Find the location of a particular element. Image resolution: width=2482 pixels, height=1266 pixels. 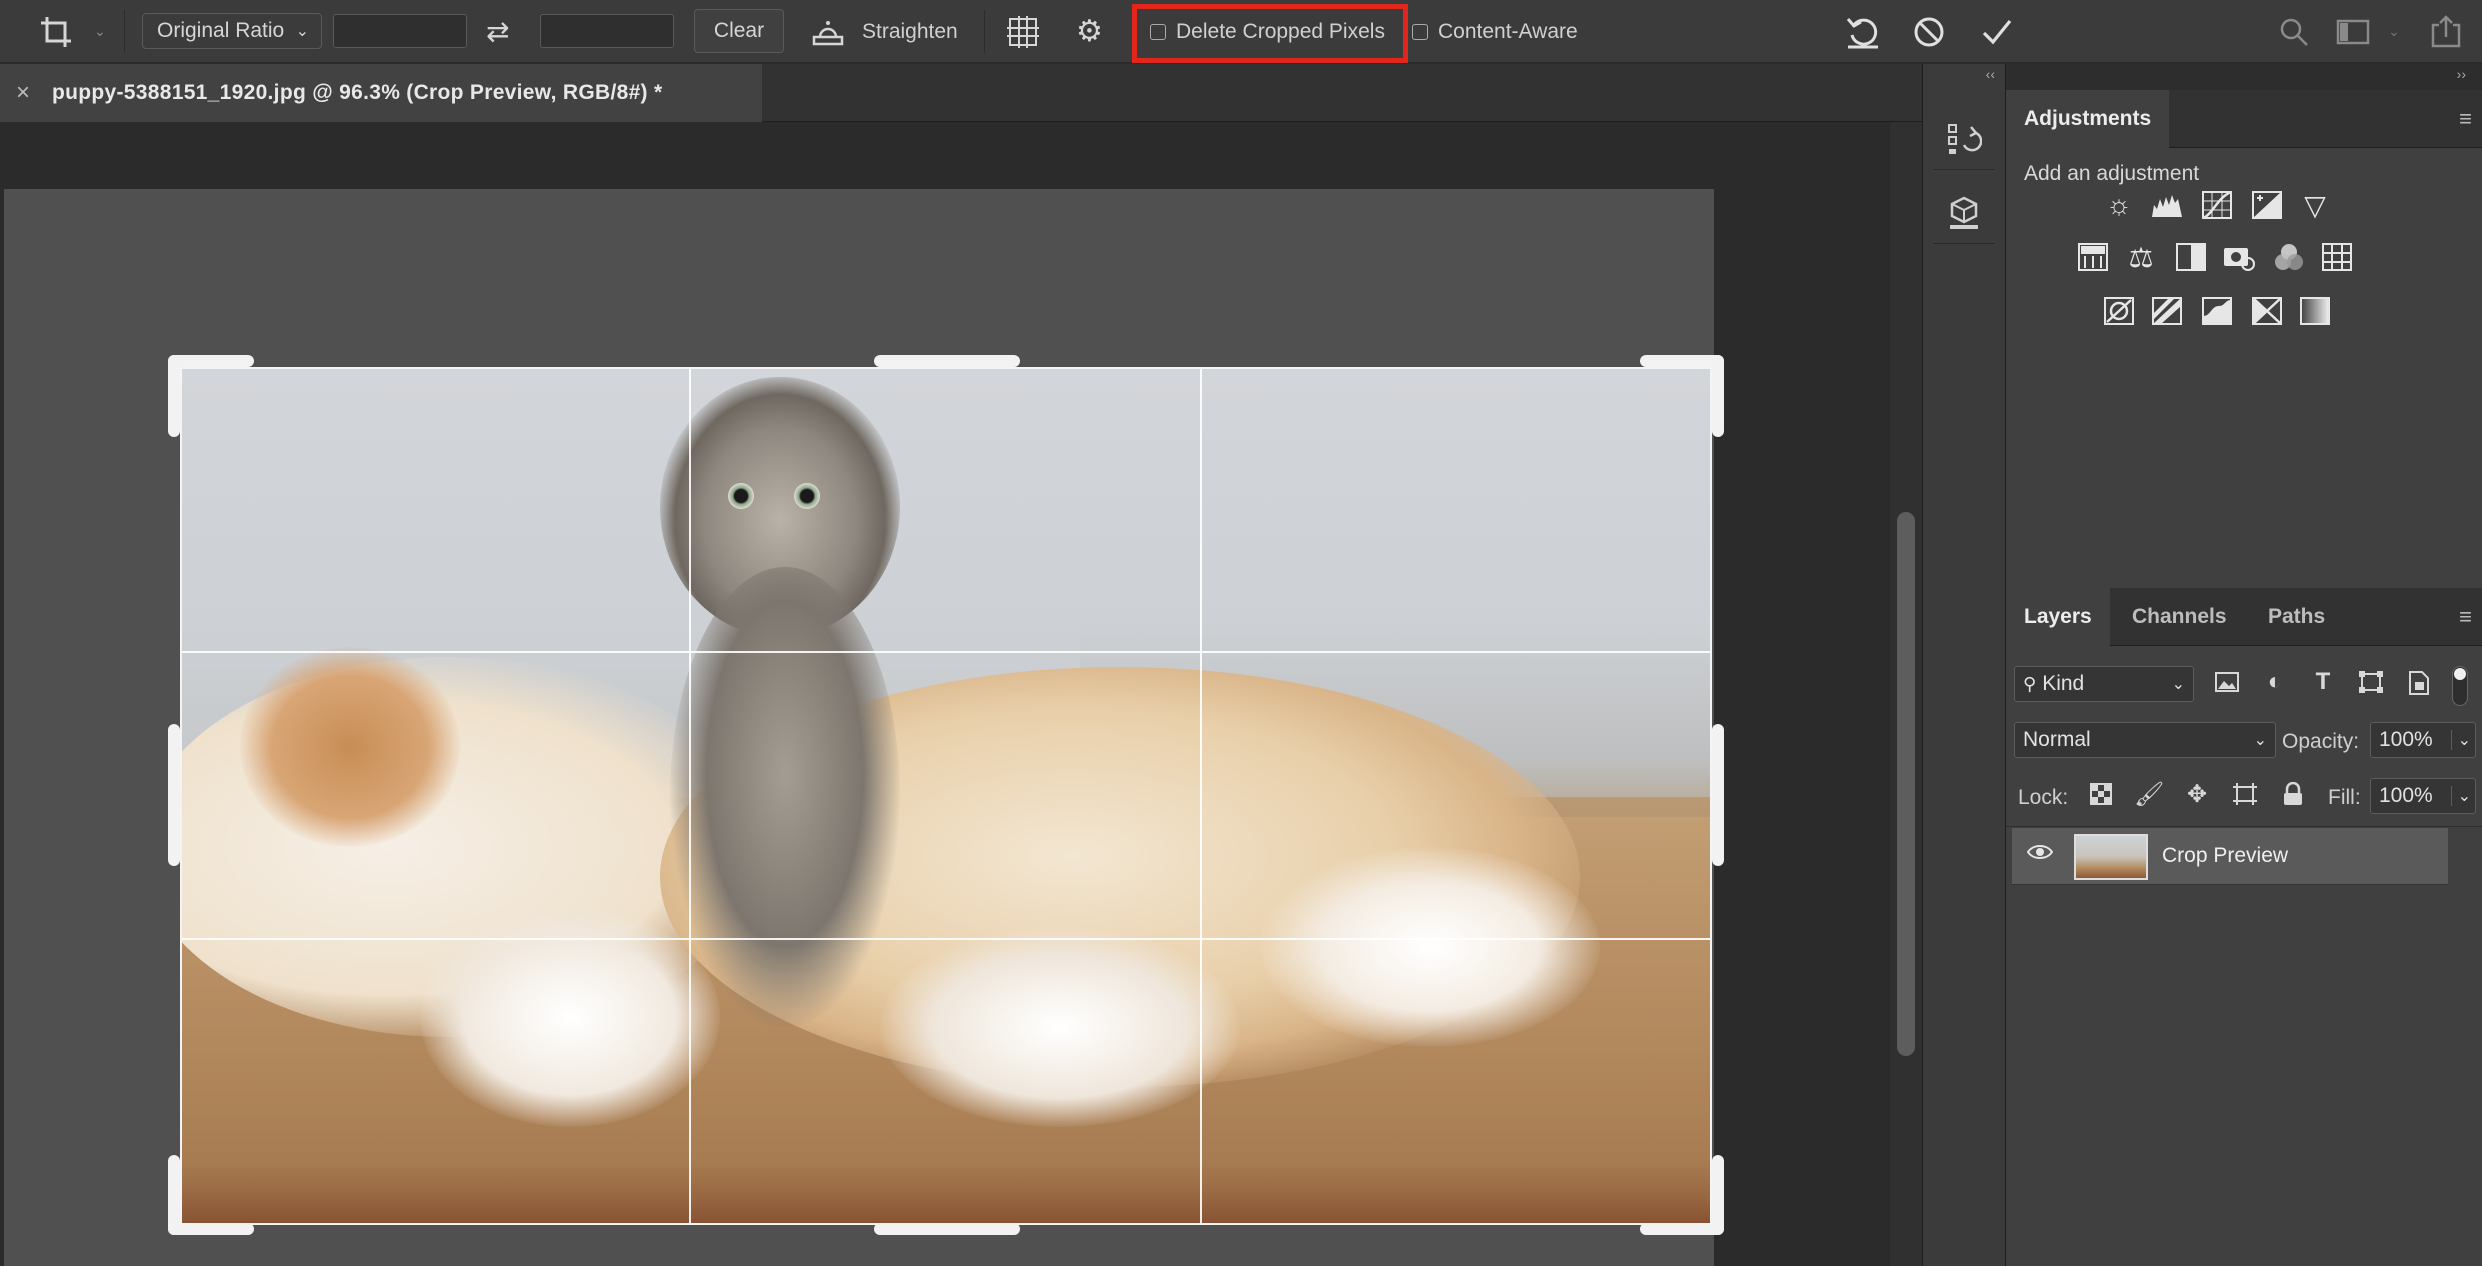

invert-icon is located at coordinates (2119, 311).